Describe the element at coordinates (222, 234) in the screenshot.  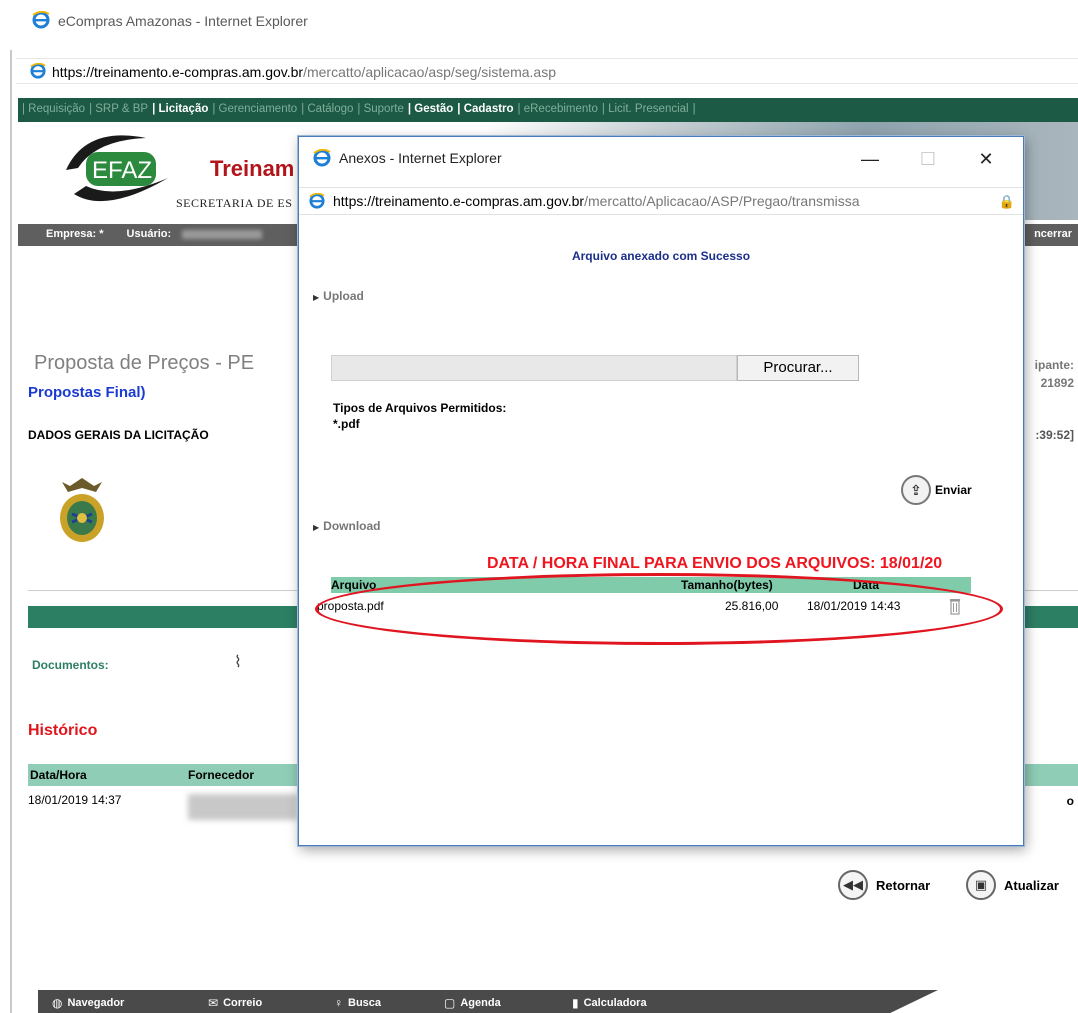
I see `usuario-redacted` at that location.